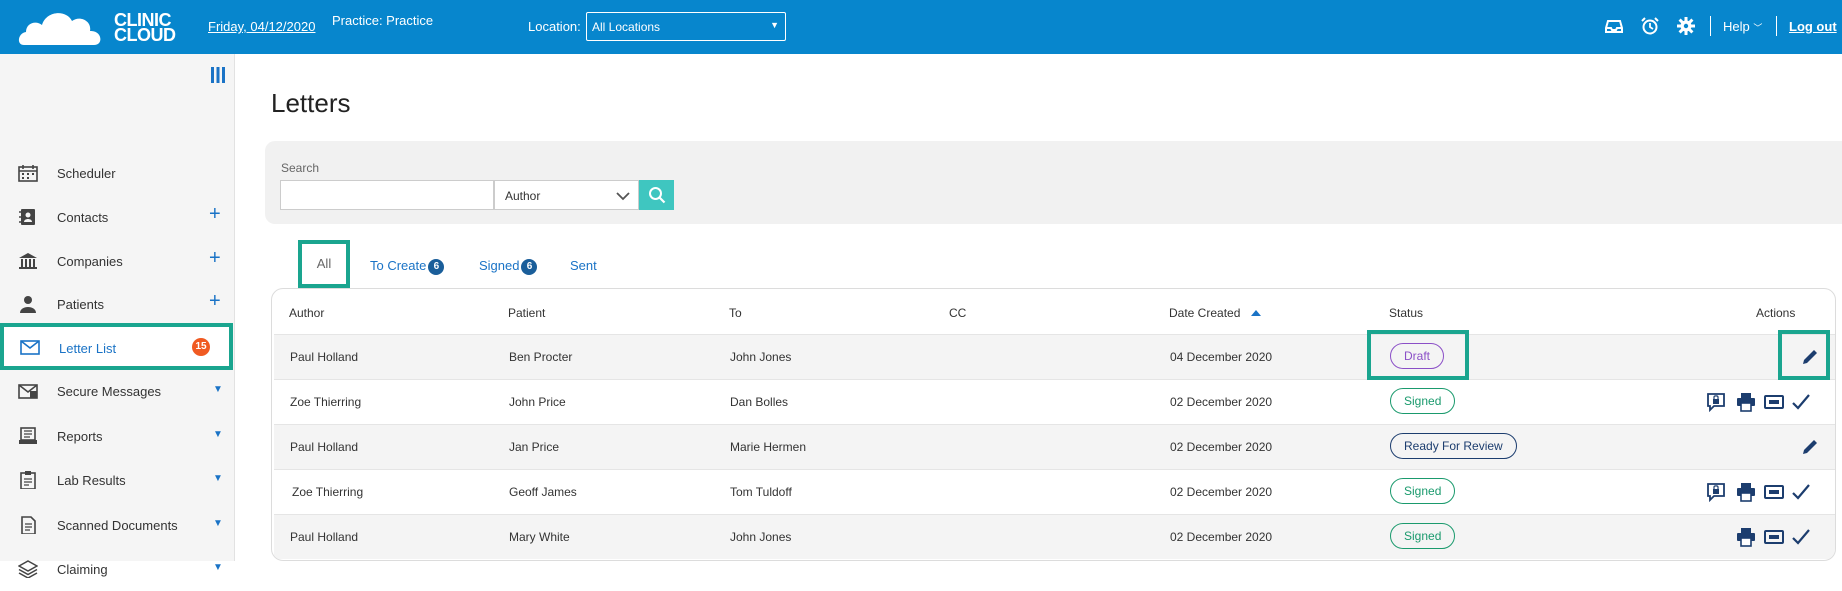 The image size is (1842, 591). I want to click on search-panel: Search Author, so click(1053, 182).